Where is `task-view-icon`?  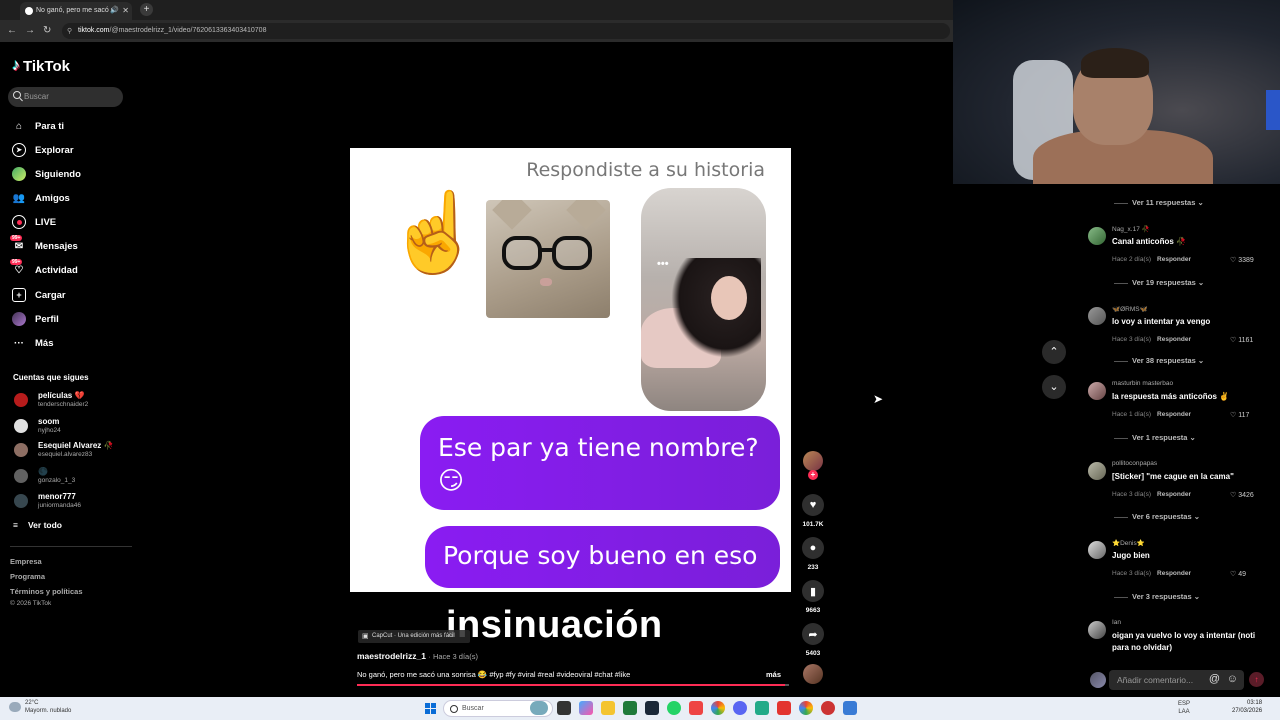 task-view-icon is located at coordinates (564, 708).